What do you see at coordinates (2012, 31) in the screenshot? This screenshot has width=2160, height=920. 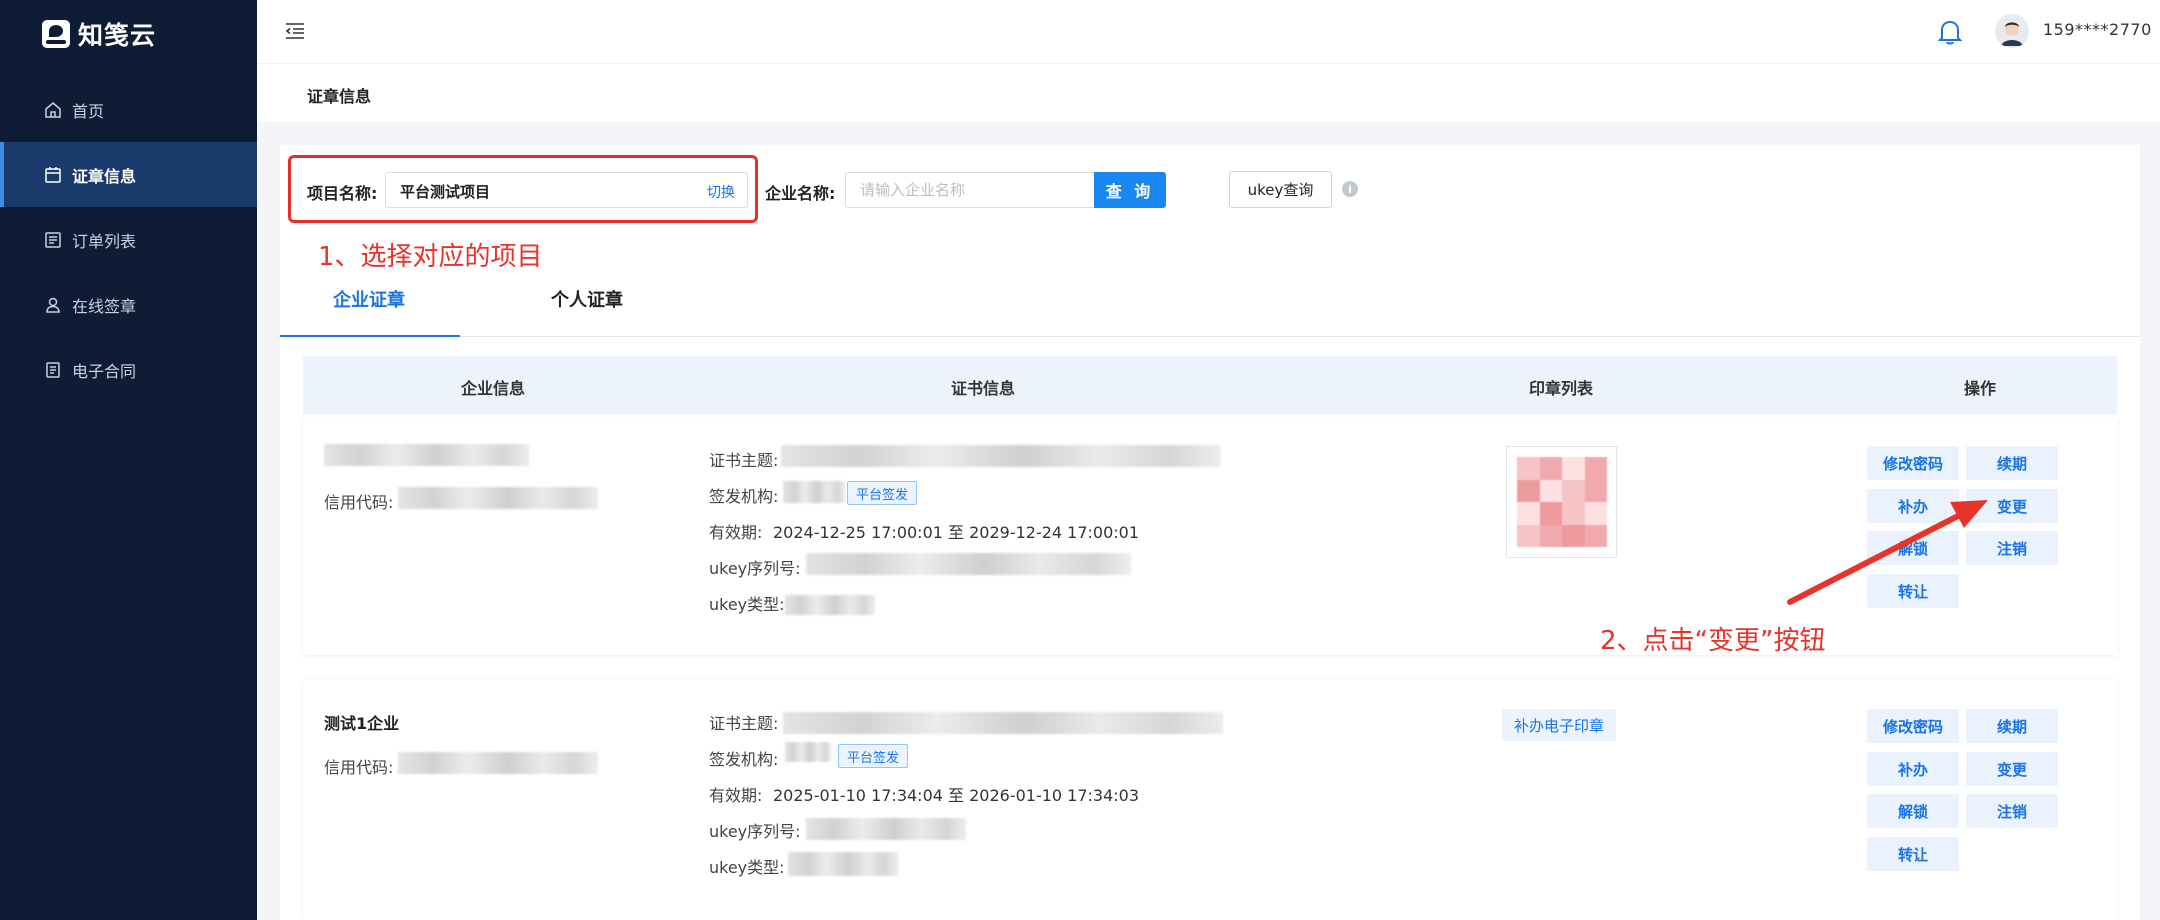 I see `avatar` at bounding box center [2012, 31].